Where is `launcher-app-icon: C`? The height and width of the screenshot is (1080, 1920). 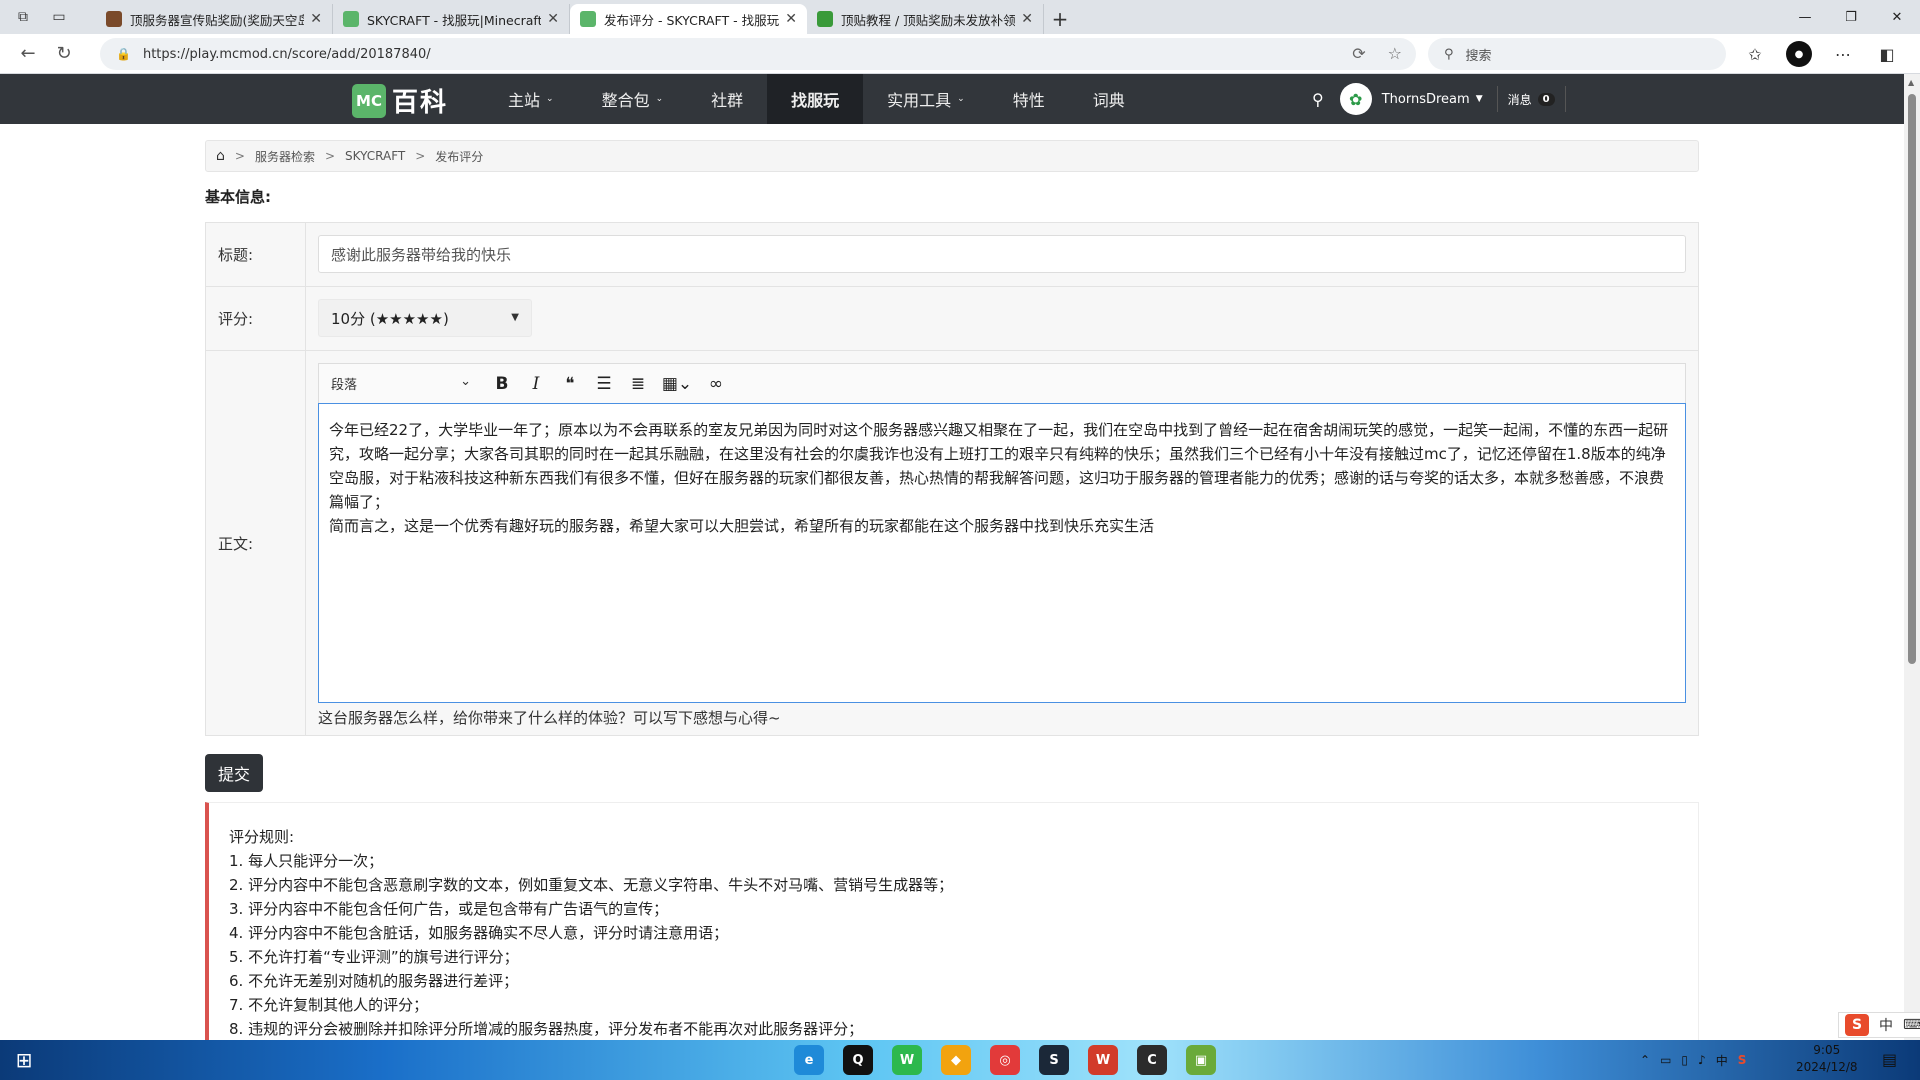 launcher-app-icon: C is located at coordinates (1152, 1060).